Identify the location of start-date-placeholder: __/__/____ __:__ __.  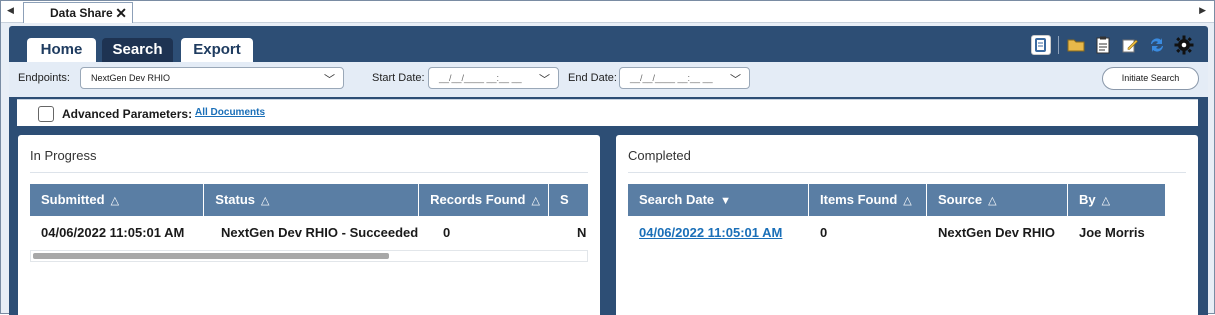
(480, 78).